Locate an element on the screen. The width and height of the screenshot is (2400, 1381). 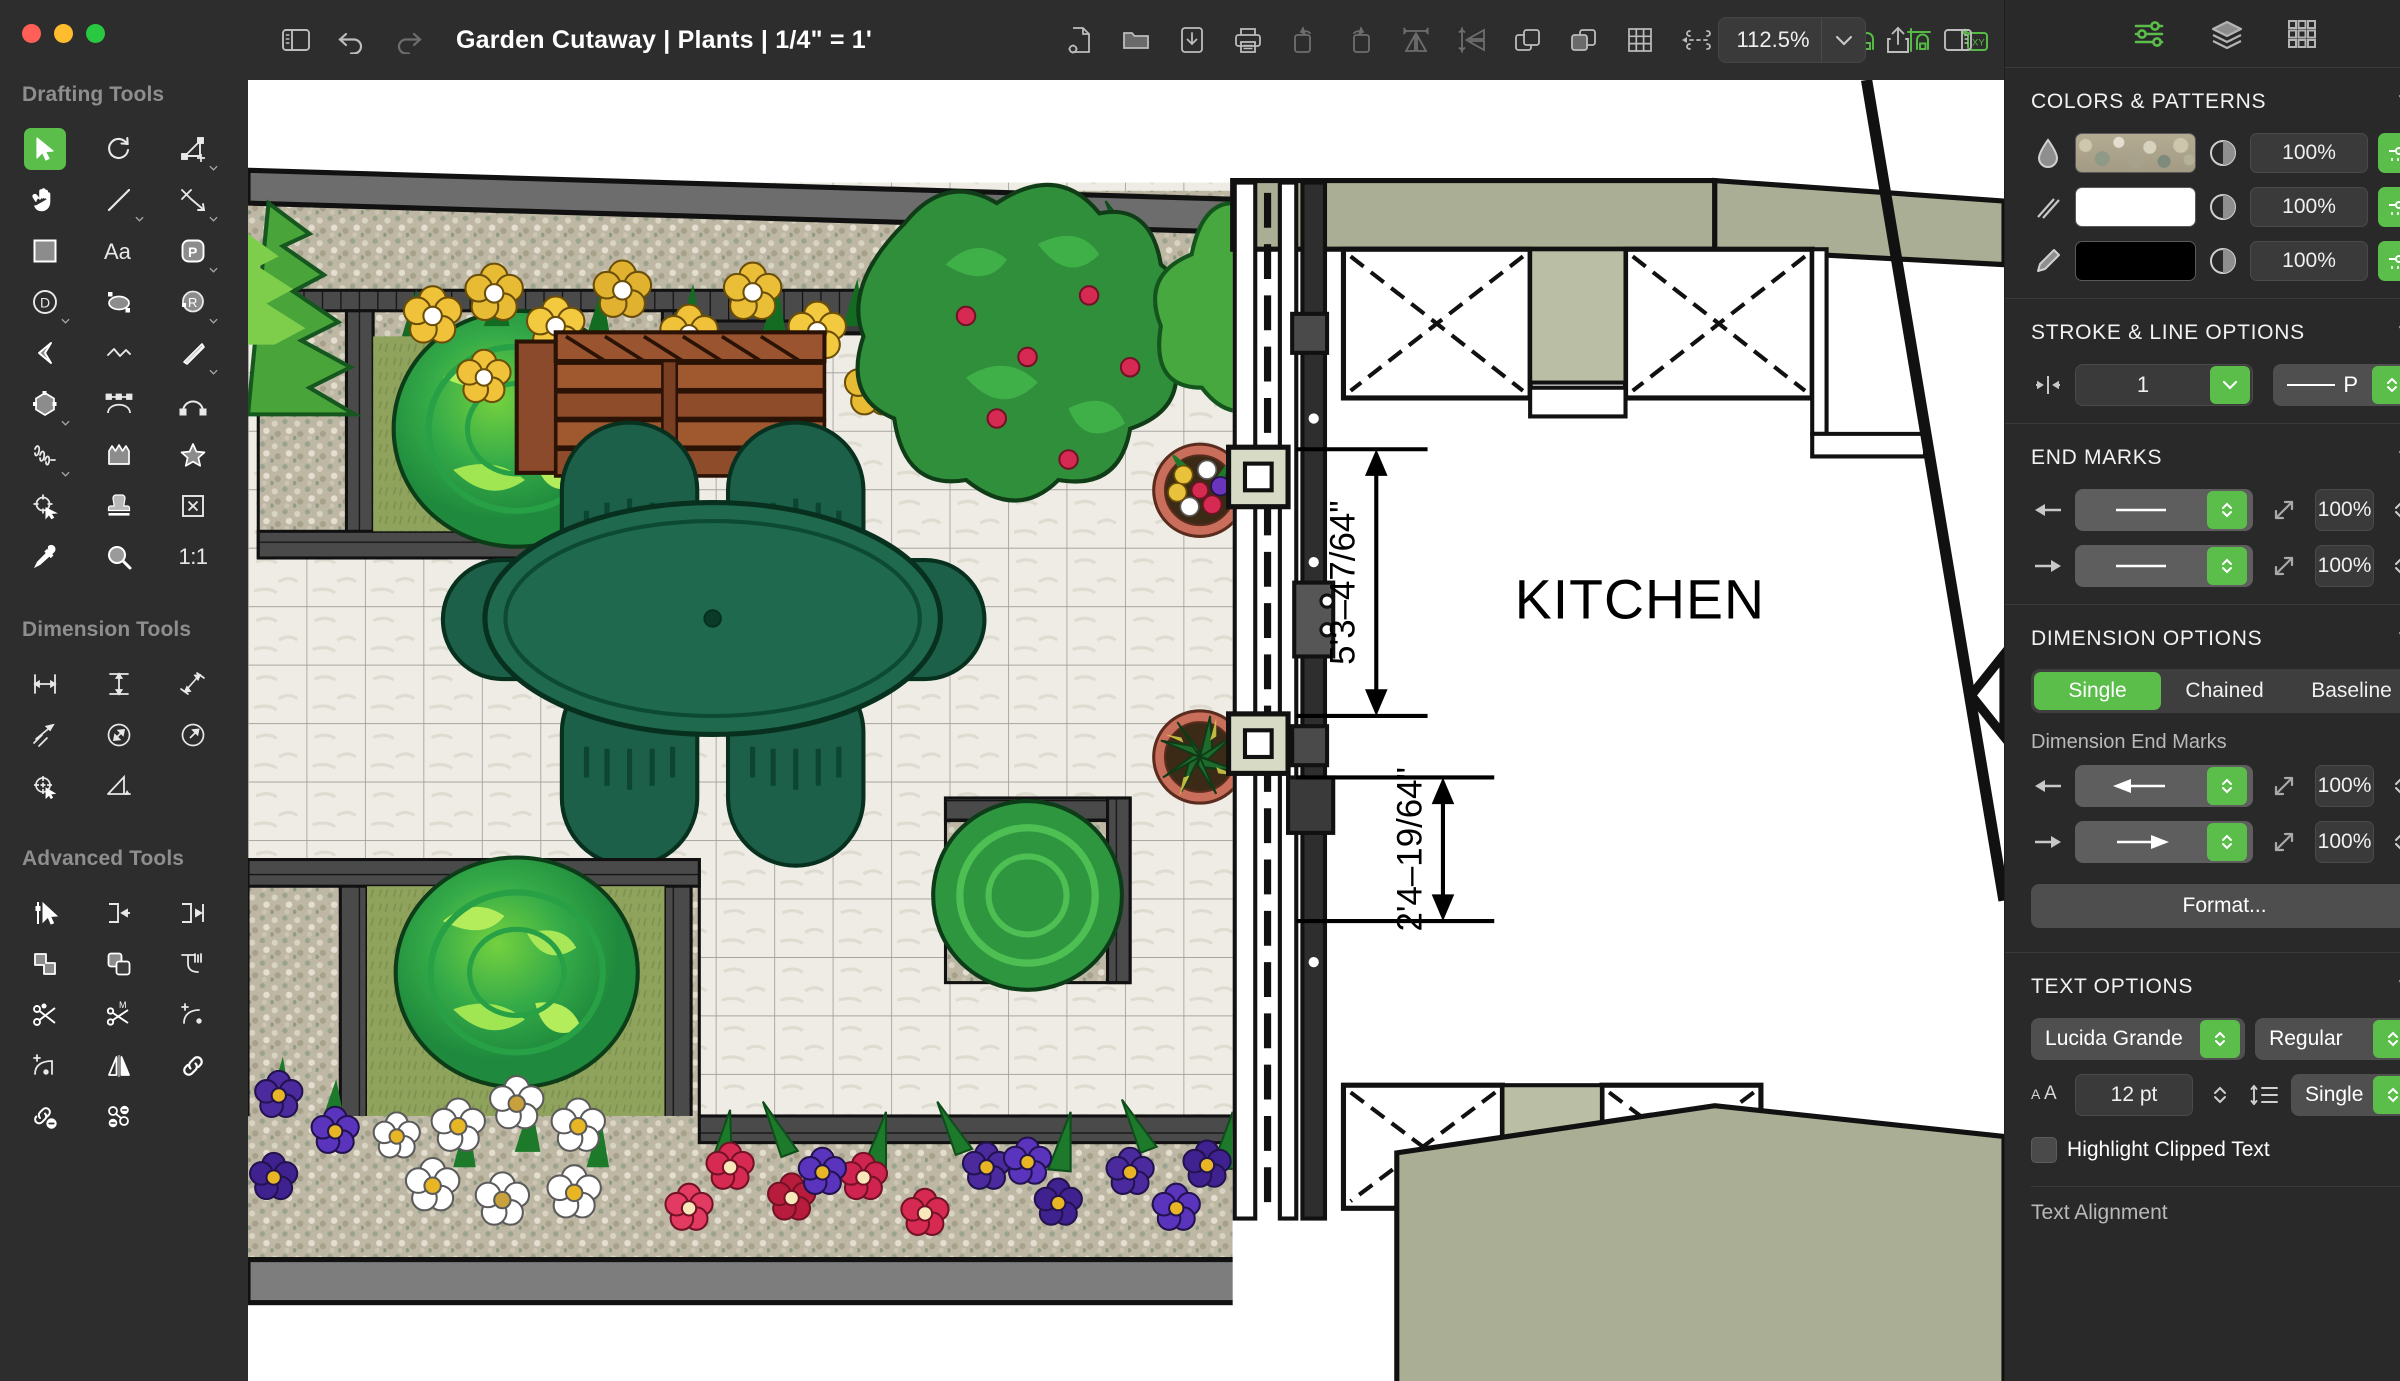
tool-magnifier-zoom is located at coordinates (119, 556).